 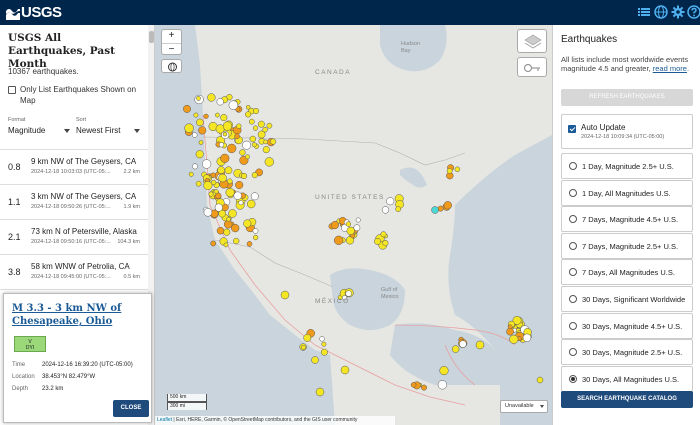 What do you see at coordinates (627, 352) in the screenshot?
I see `feed-option: 30 Days, Magnitude 2.5+ U.S.` at bounding box center [627, 352].